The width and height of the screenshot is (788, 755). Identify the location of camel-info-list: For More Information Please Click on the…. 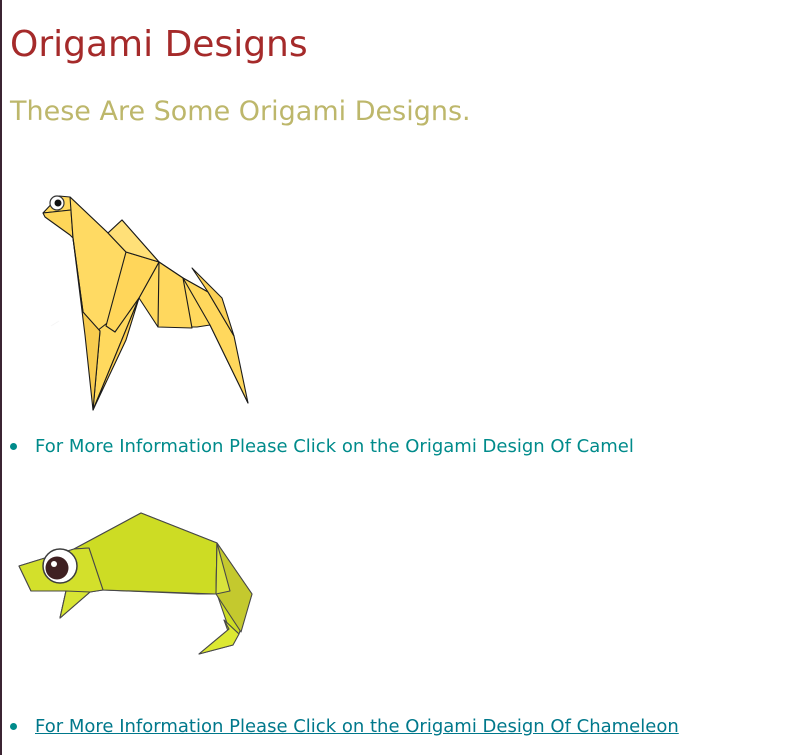
(390, 447).